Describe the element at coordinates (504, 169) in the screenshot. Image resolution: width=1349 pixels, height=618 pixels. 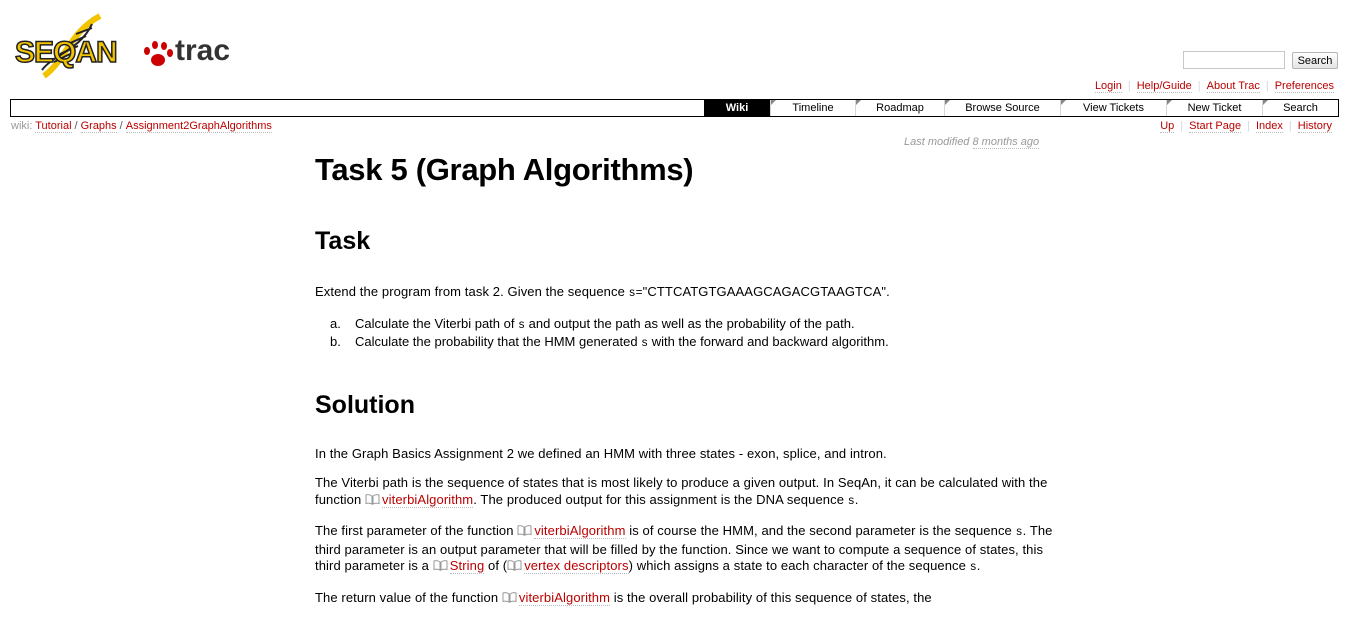
I see `page-title: Task 5 (Graph Algorithms)` at that location.